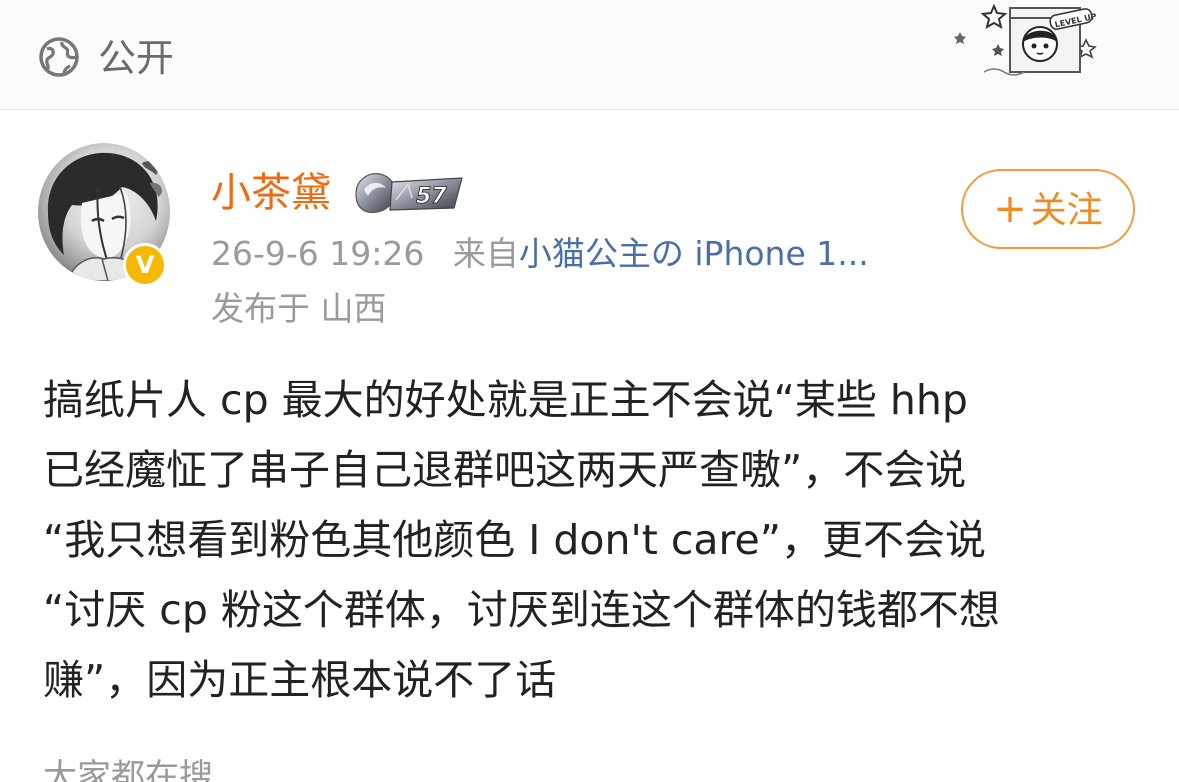  Describe the element at coordinates (410, 193) in the screenshot. I see `fan-medal-icon: 57` at that location.